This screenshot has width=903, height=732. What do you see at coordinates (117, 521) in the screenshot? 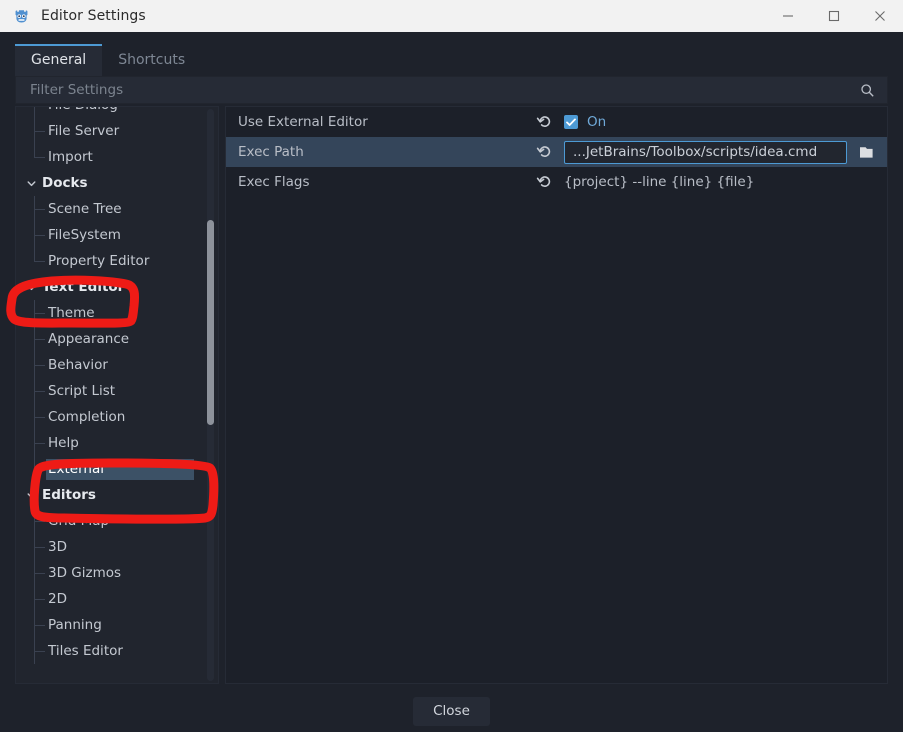
I see `sidebar-item-grid-map: Grid Map` at bounding box center [117, 521].